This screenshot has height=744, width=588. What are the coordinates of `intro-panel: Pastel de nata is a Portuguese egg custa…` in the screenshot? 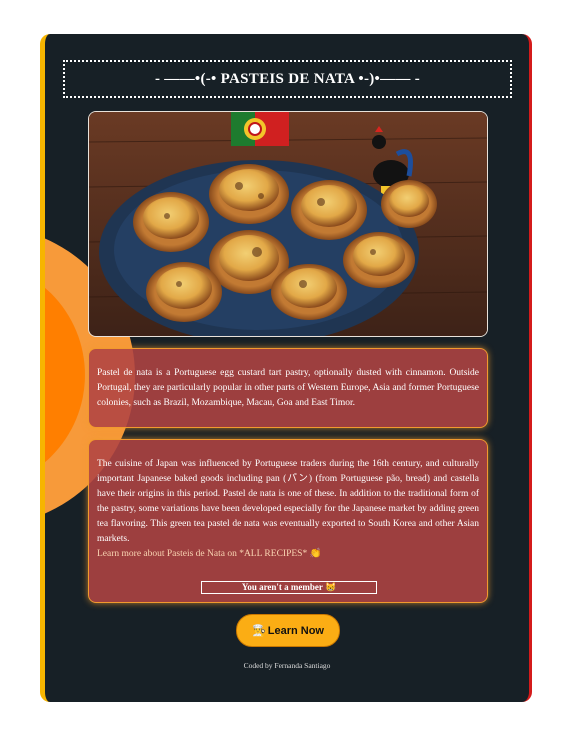 It's located at (288, 388).